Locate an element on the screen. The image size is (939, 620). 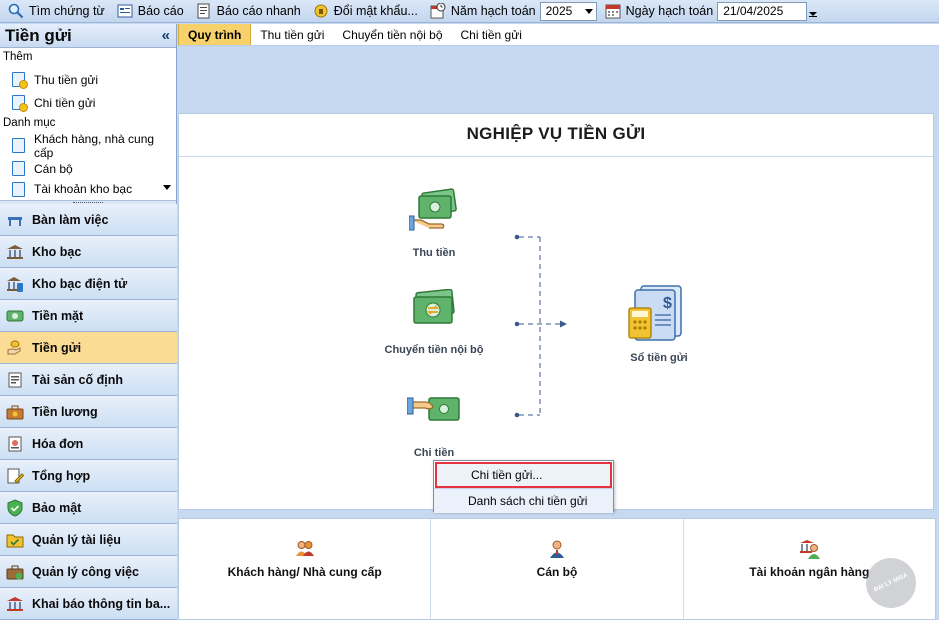
sidebar-link-label: Khách hàng, nhà cung cấp is located at coordinates (94, 145).